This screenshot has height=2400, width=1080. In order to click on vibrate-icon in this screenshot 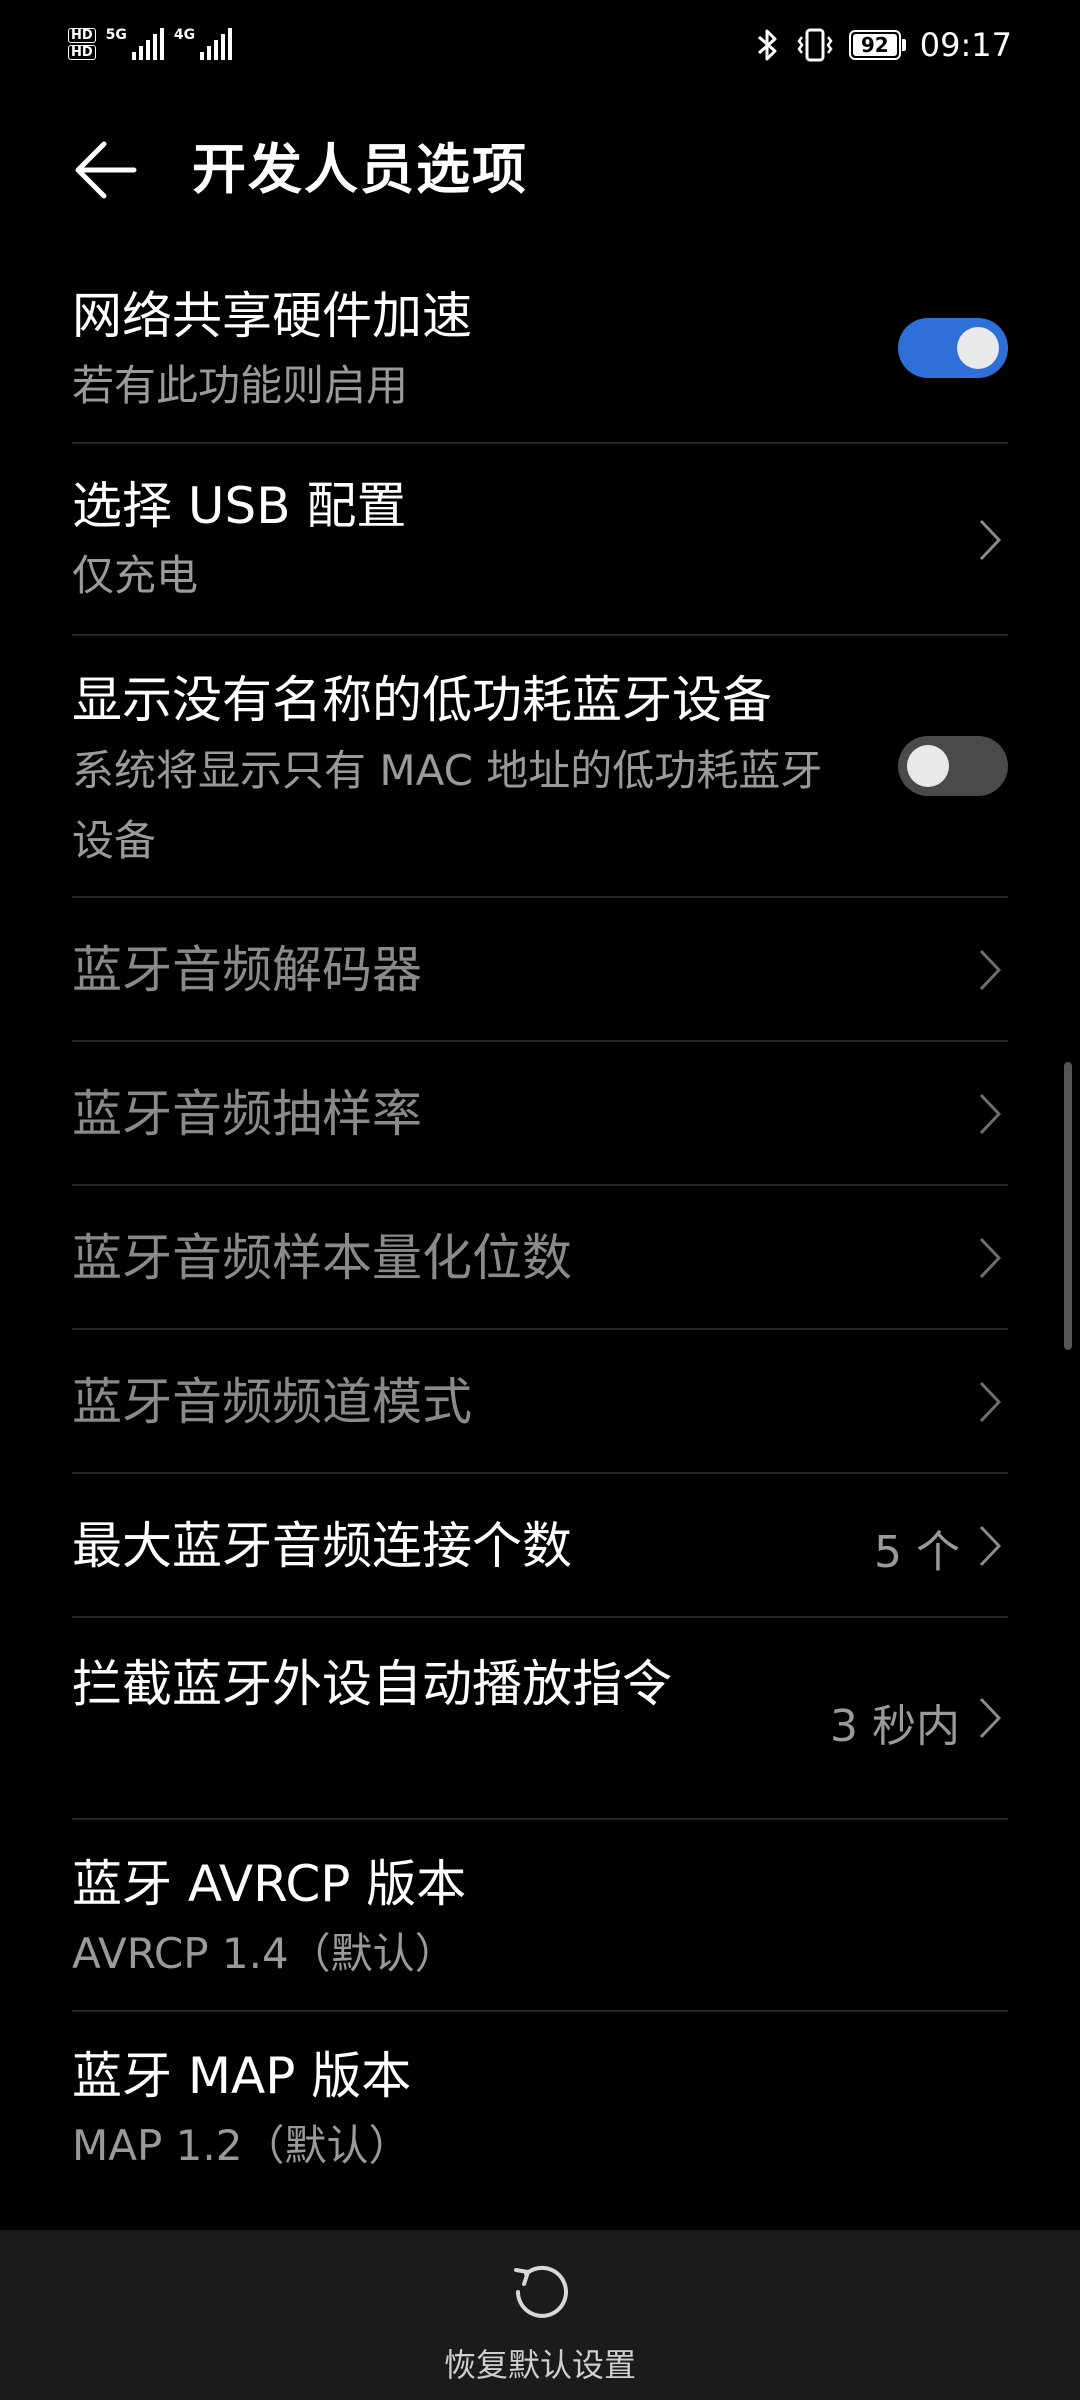, I will do `click(815, 45)`.